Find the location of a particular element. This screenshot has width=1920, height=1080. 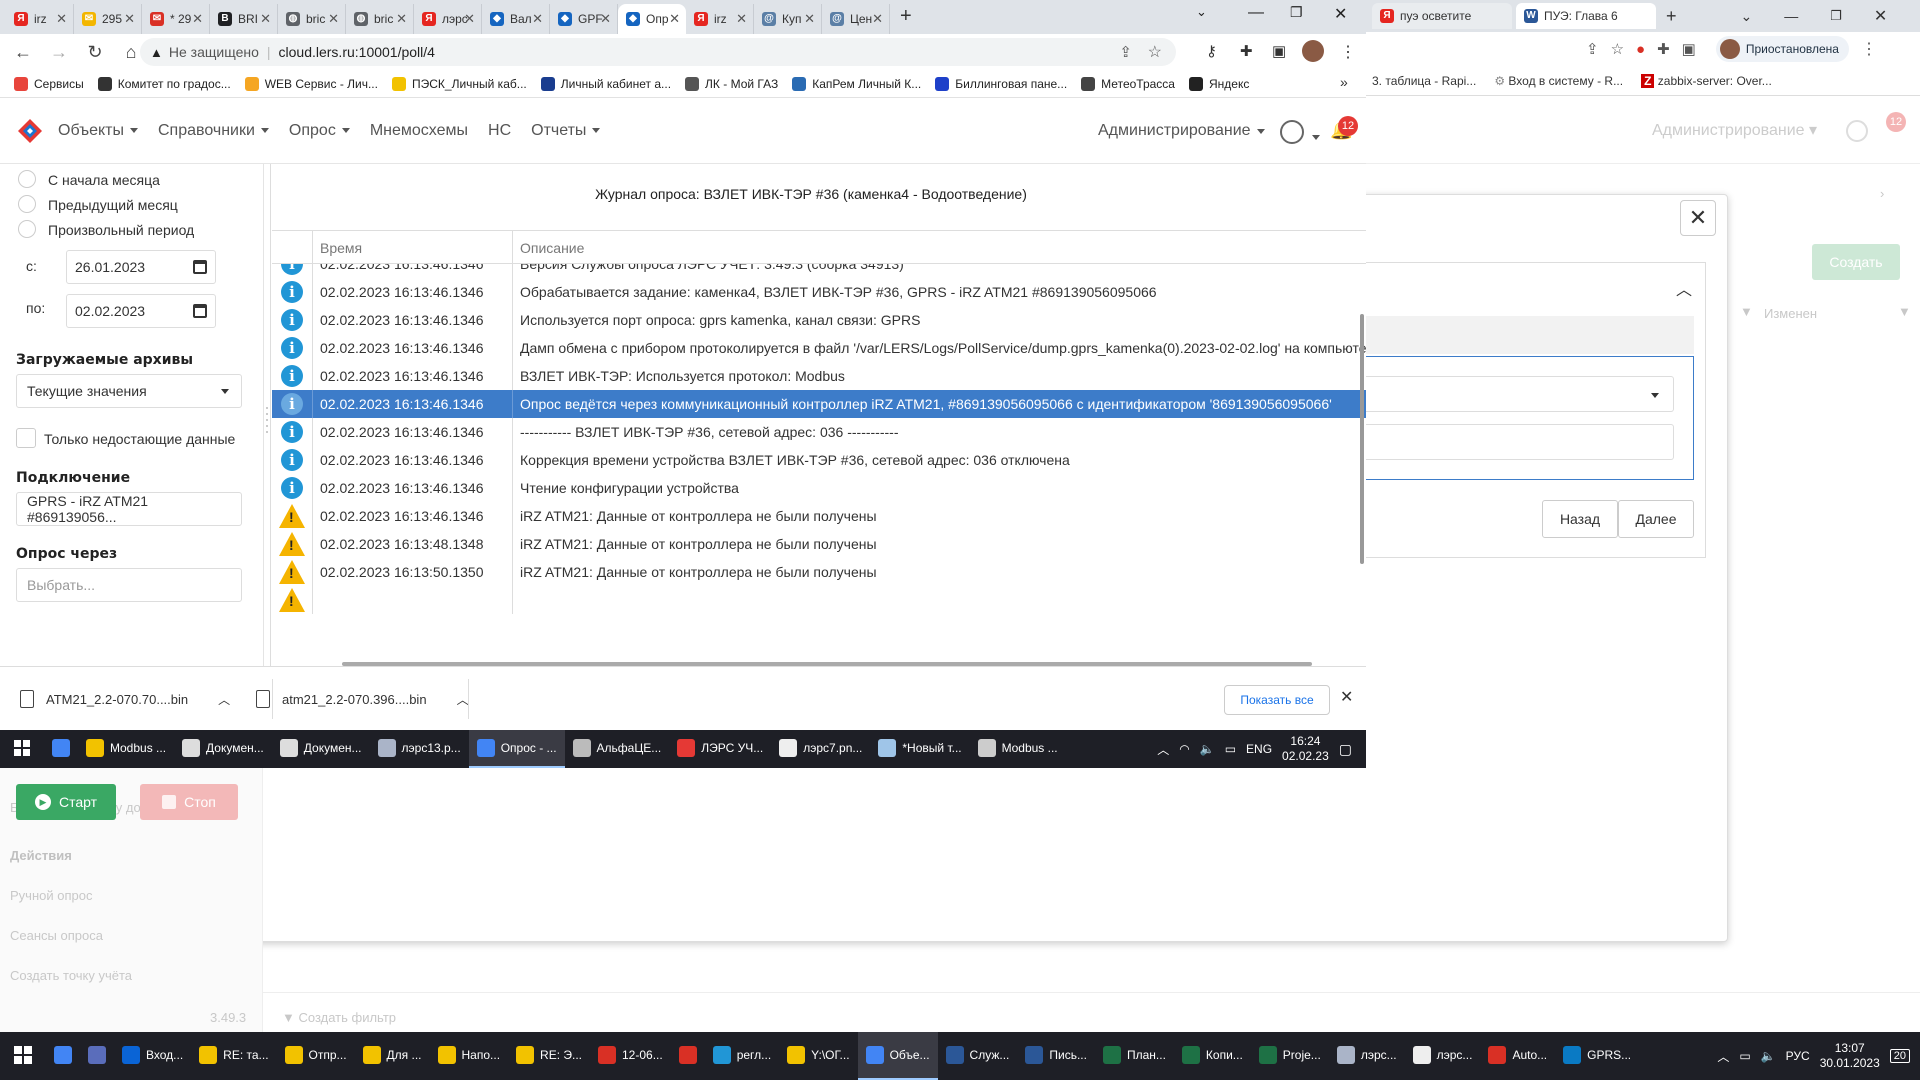

star-icon: ☆ is located at coordinates (1155, 52).